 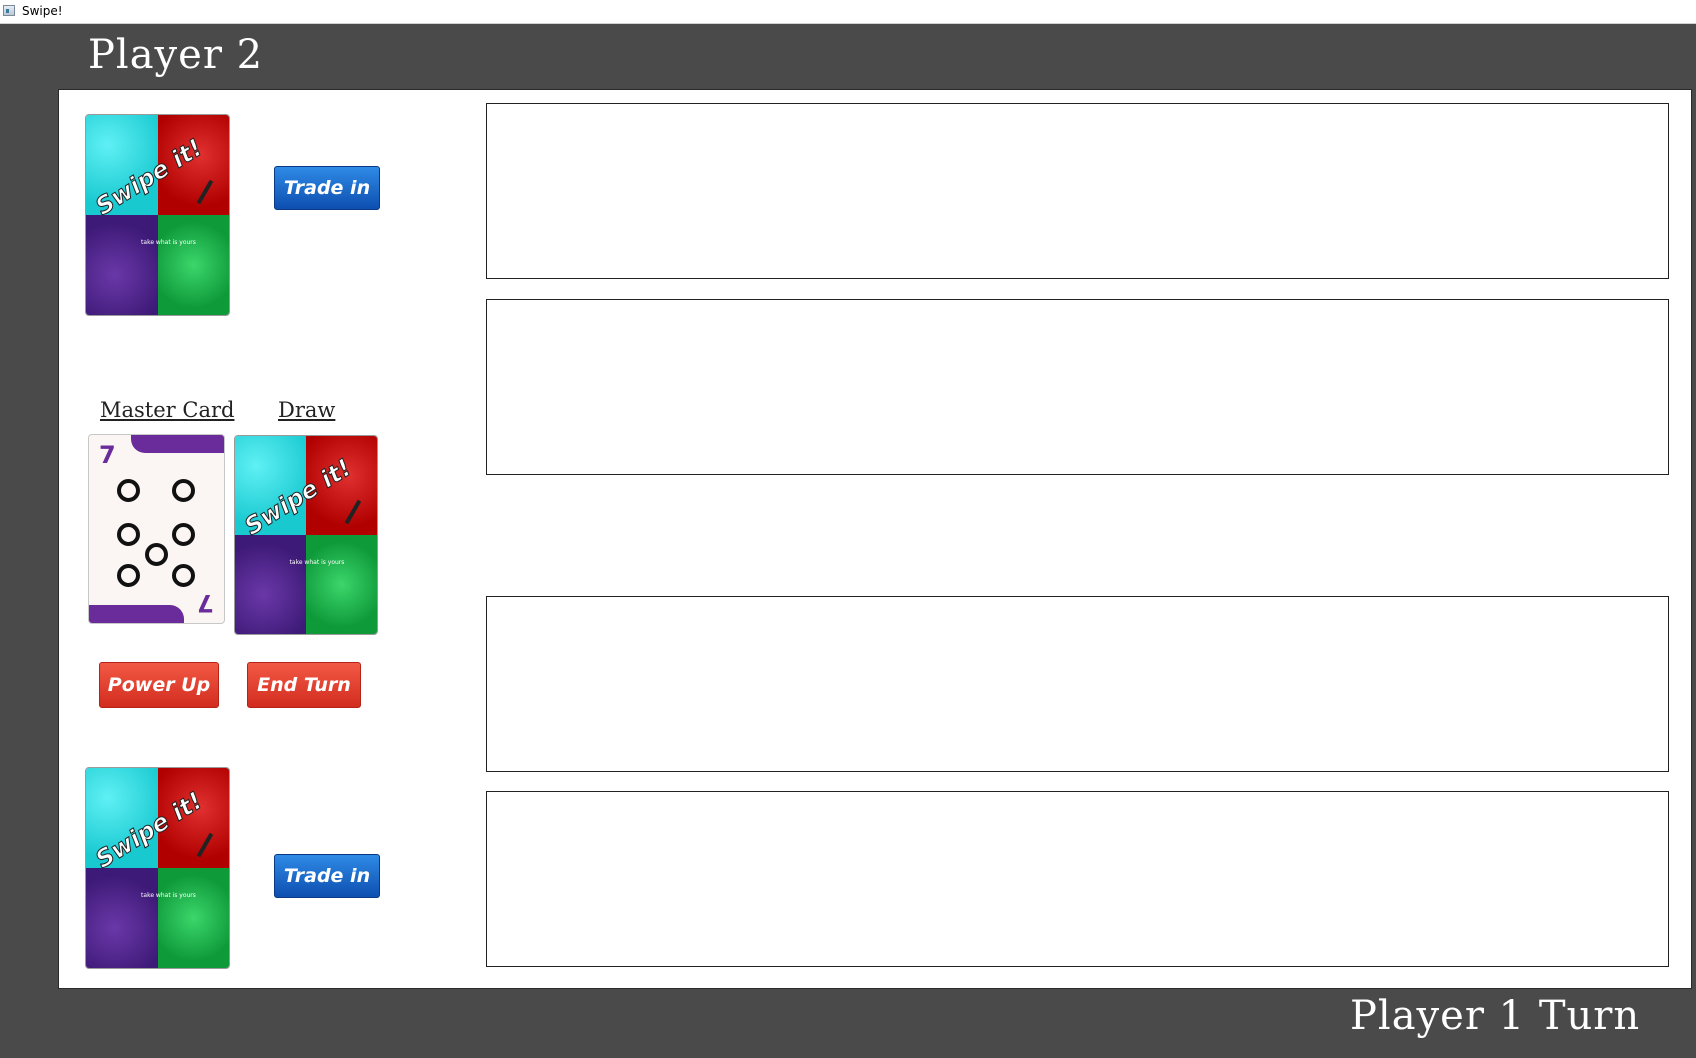 What do you see at coordinates (1495, 1016) in the screenshot?
I see `current-turn-label: Player 1 Turn` at bounding box center [1495, 1016].